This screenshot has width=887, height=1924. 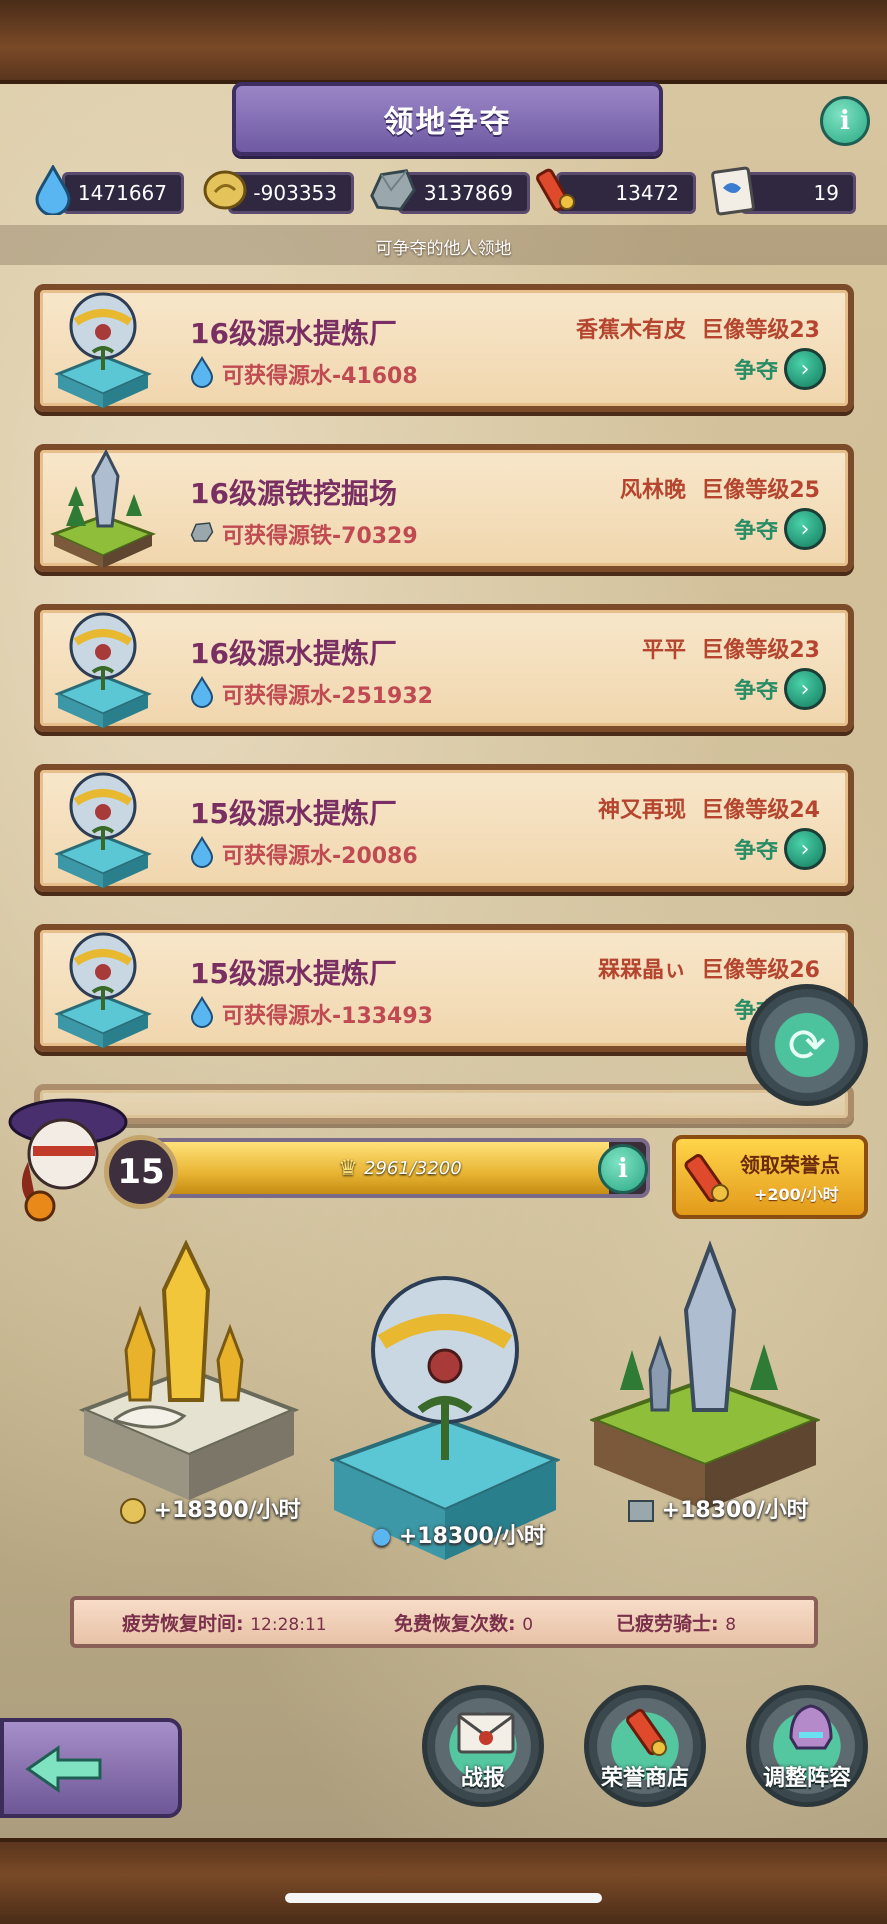 I want to click on recover-time-value: 12:28:11, so click(x=288, y=1624).